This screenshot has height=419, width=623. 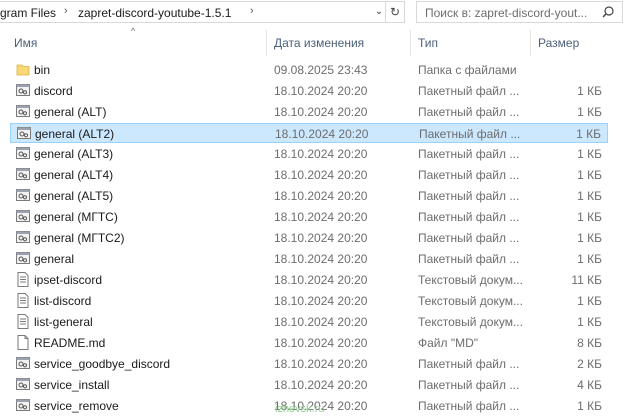 What do you see at coordinates (74, 196) in the screenshot?
I see `file-name: general (ALT5)` at bounding box center [74, 196].